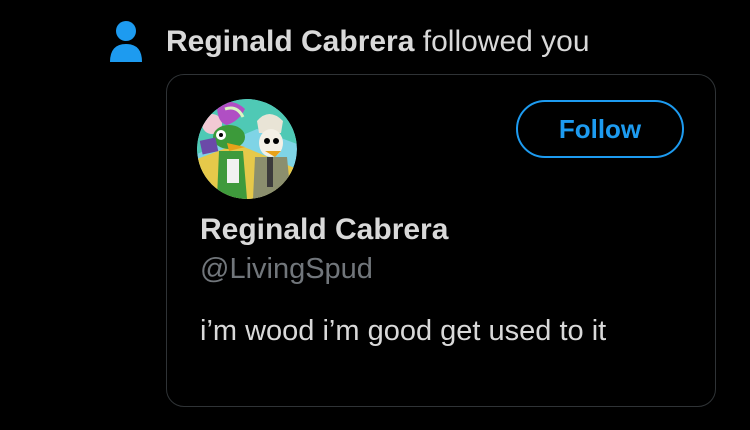  What do you see at coordinates (126, 41) in the screenshot?
I see `person-icon` at bounding box center [126, 41].